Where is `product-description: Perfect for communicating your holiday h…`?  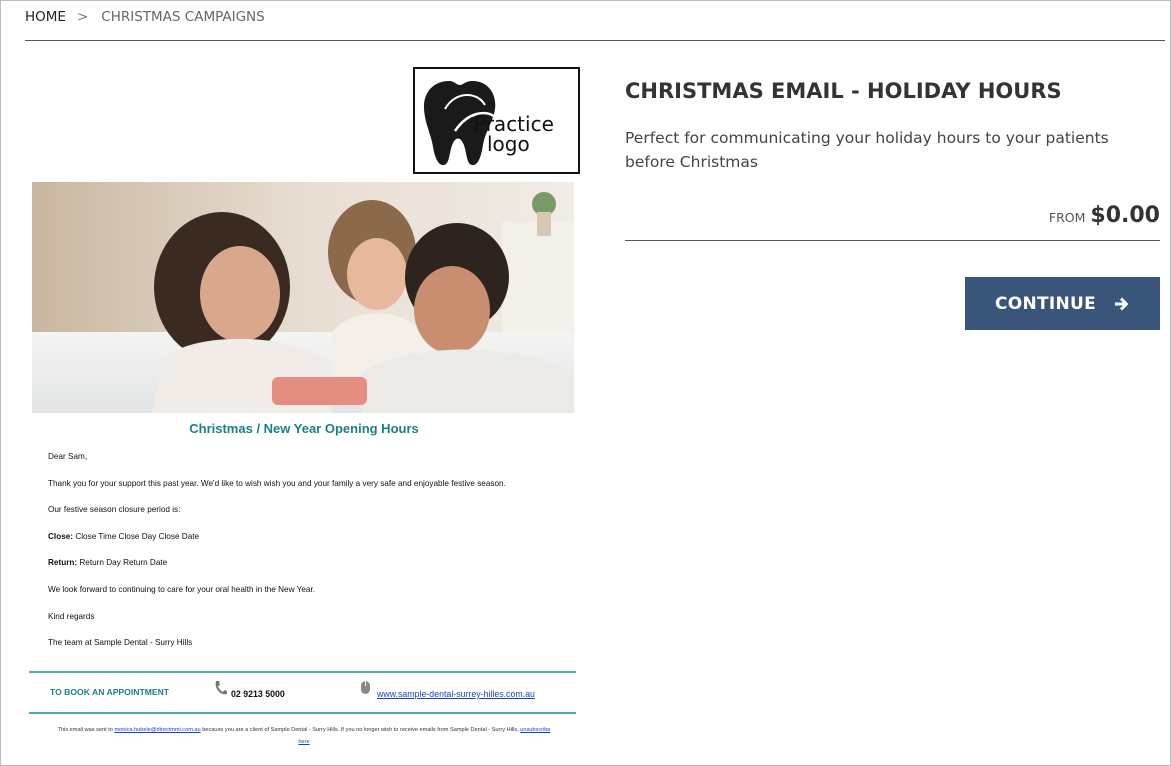 product-description: Perfect for communicating your holiday h… is located at coordinates (867, 150).